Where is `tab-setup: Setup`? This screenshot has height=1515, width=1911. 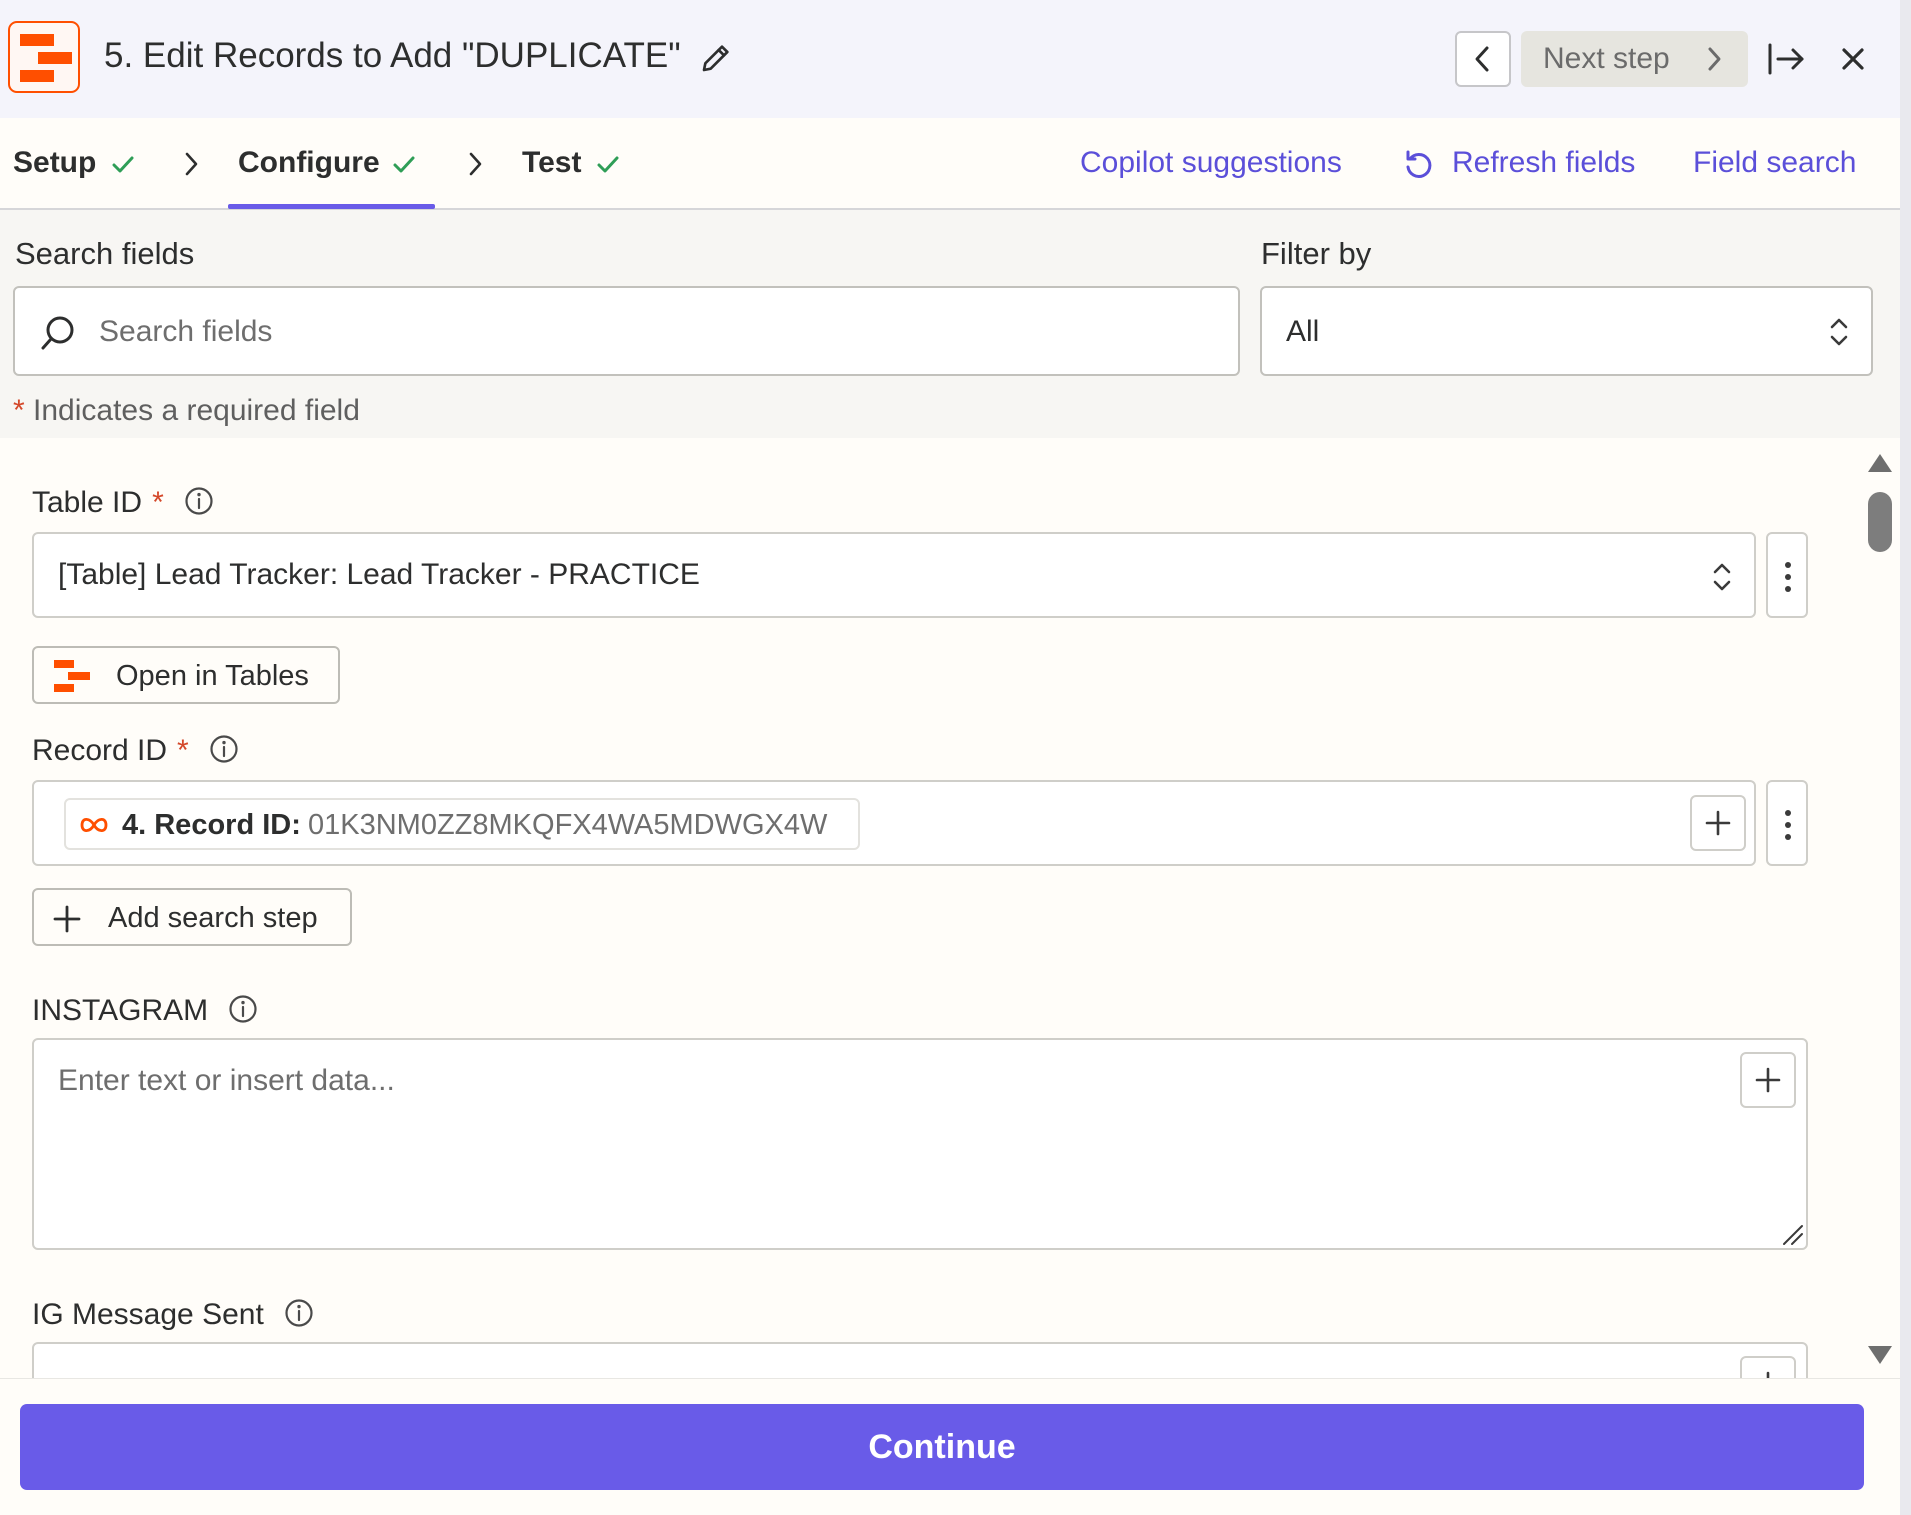
tab-setup: Setup is located at coordinates (73, 163).